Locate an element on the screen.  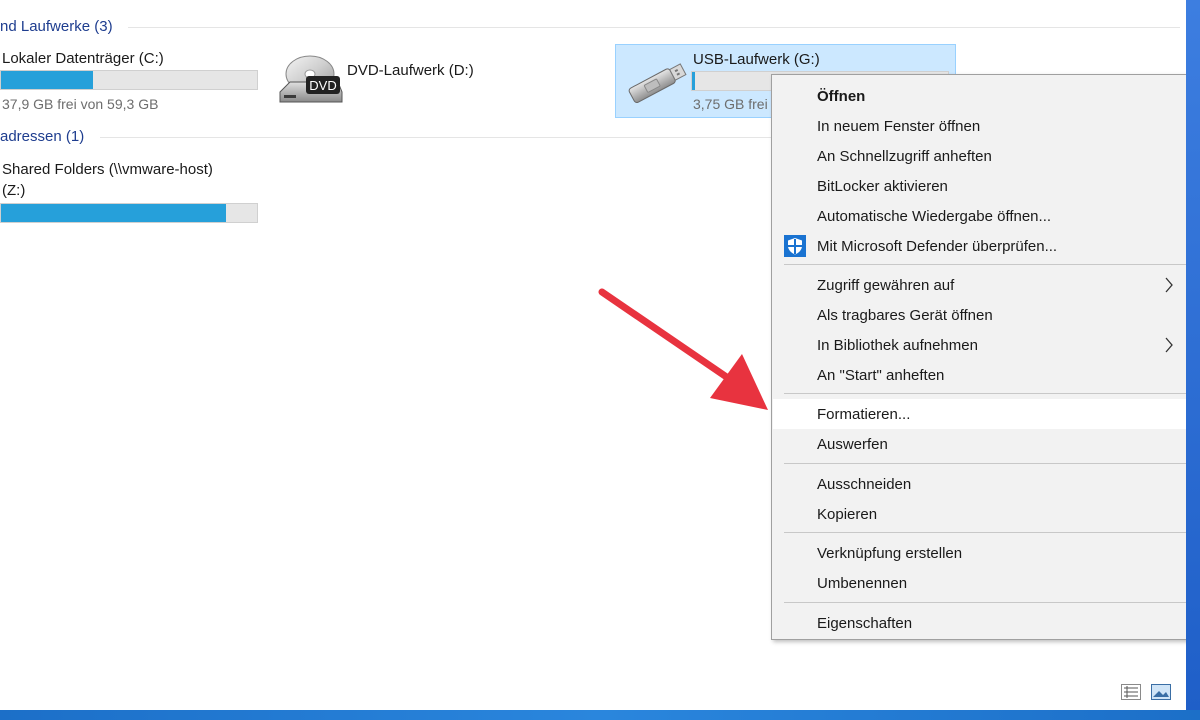
drive-z-usage-bar is located at coordinates (129, 213).